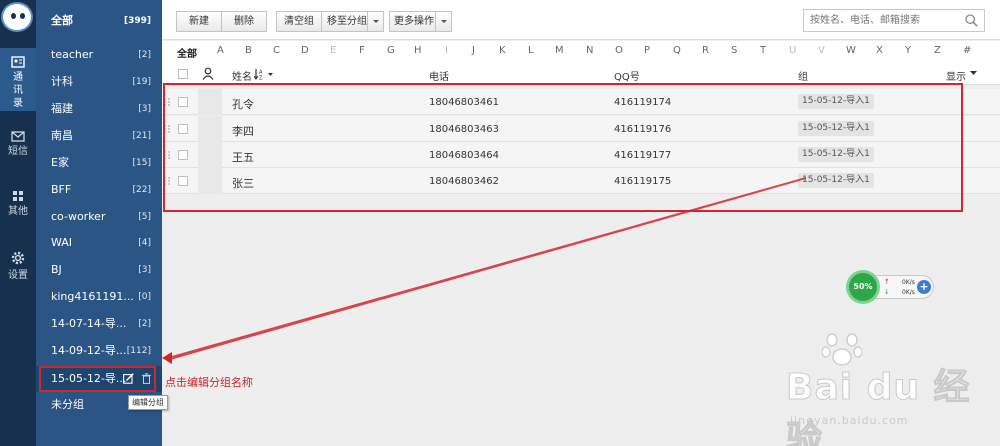 The width and height of the screenshot is (1000, 446). What do you see at coordinates (18, 258) in the screenshot?
I see `gear-icon` at bounding box center [18, 258].